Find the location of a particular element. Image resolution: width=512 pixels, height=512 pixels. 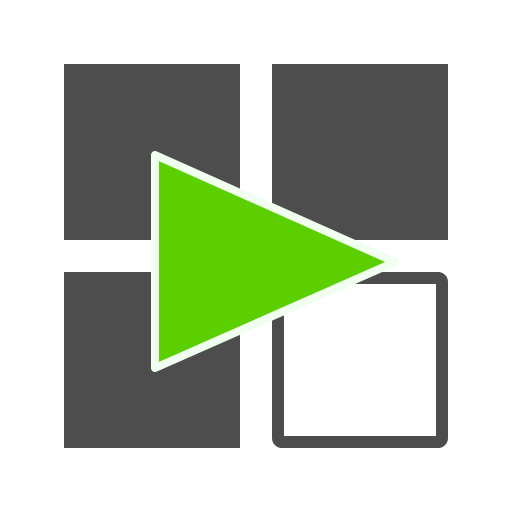

tile-top-right is located at coordinates (360, 152).